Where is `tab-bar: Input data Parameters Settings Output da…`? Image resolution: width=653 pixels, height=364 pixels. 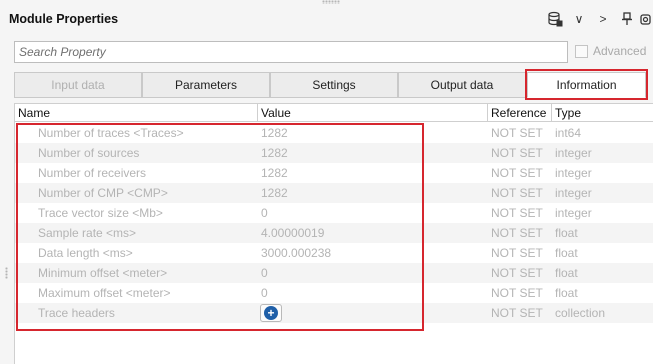
tab-bar: Input data Parameters Settings Output da… is located at coordinates (333, 85).